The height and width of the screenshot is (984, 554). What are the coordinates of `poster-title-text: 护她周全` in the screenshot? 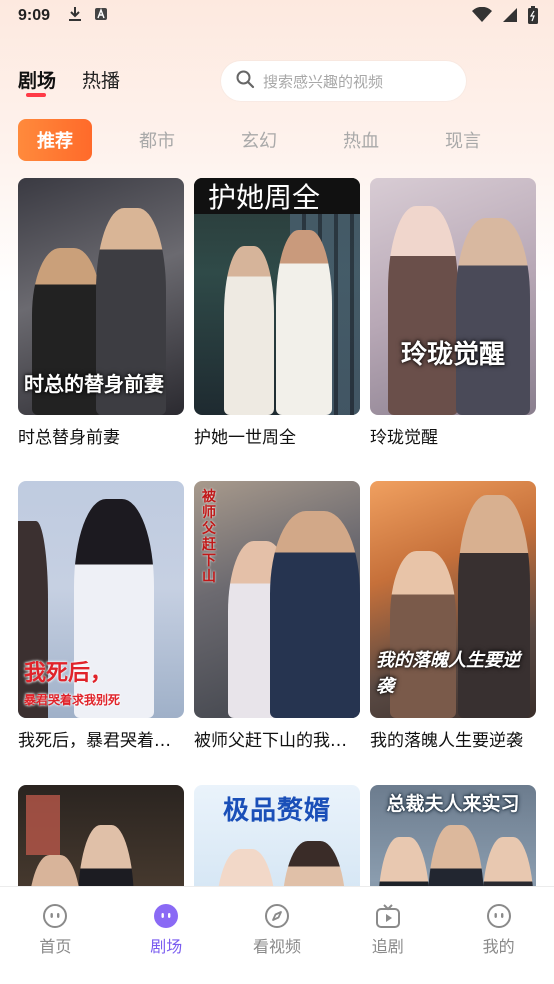 It's located at (277, 196).